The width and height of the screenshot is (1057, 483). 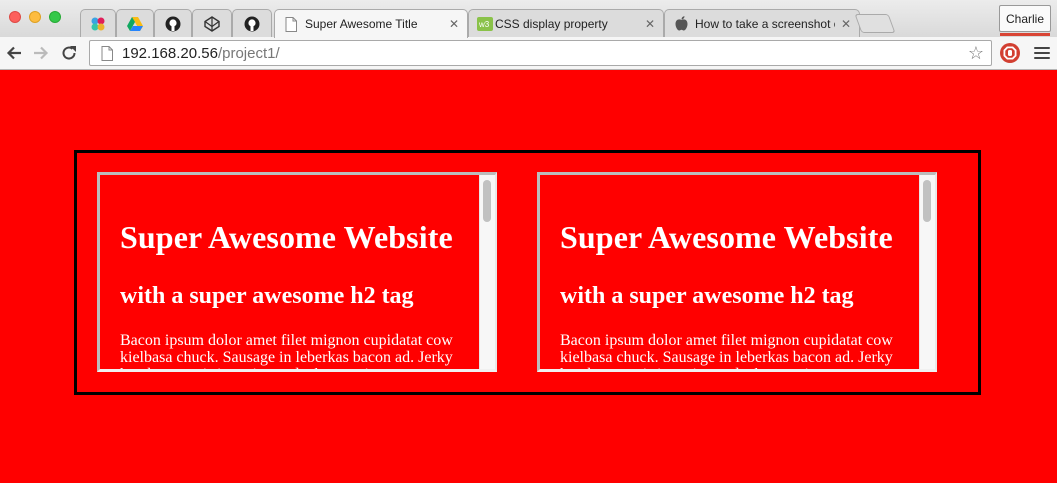 What do you see at coordinates (765, 23) in the screenshot?
I see `tab-title: How to take a screenshot o` at bounding box center [765, 23].